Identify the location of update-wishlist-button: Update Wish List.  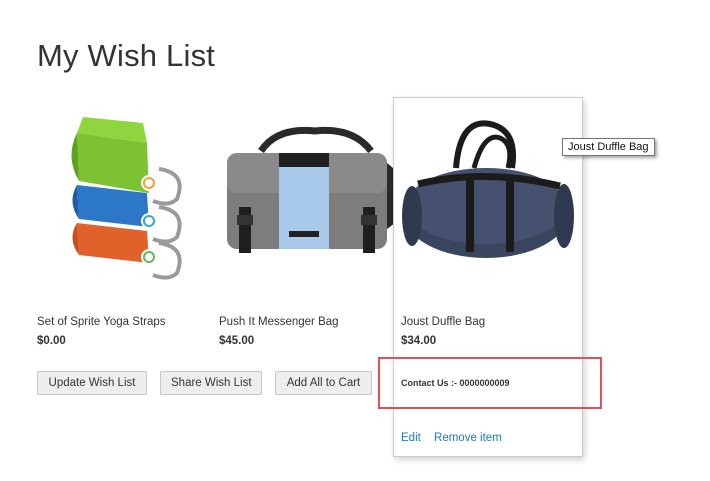
(92, 383).